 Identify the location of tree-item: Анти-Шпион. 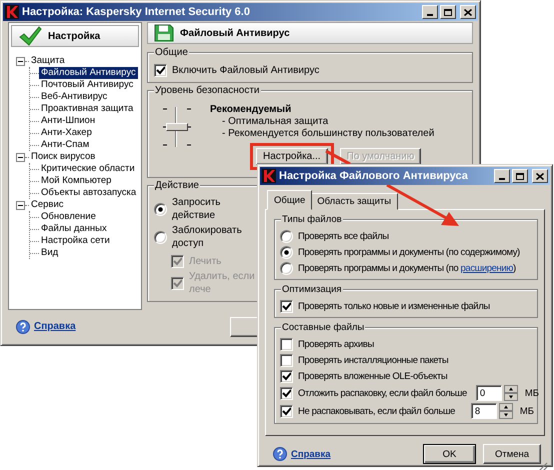
(68, 121).